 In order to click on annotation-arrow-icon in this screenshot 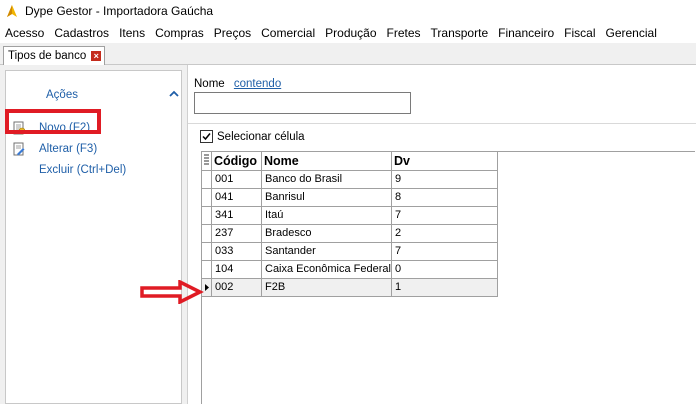, I will do `click(172, 292)`.